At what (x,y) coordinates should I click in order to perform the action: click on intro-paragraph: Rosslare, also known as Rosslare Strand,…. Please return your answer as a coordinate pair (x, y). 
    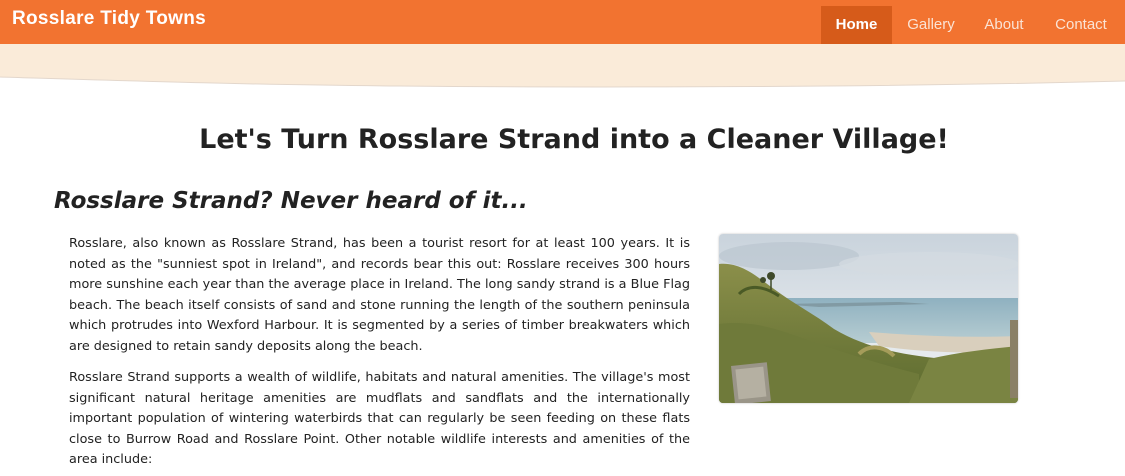
    Looking at the image, I should click on (379, 295).